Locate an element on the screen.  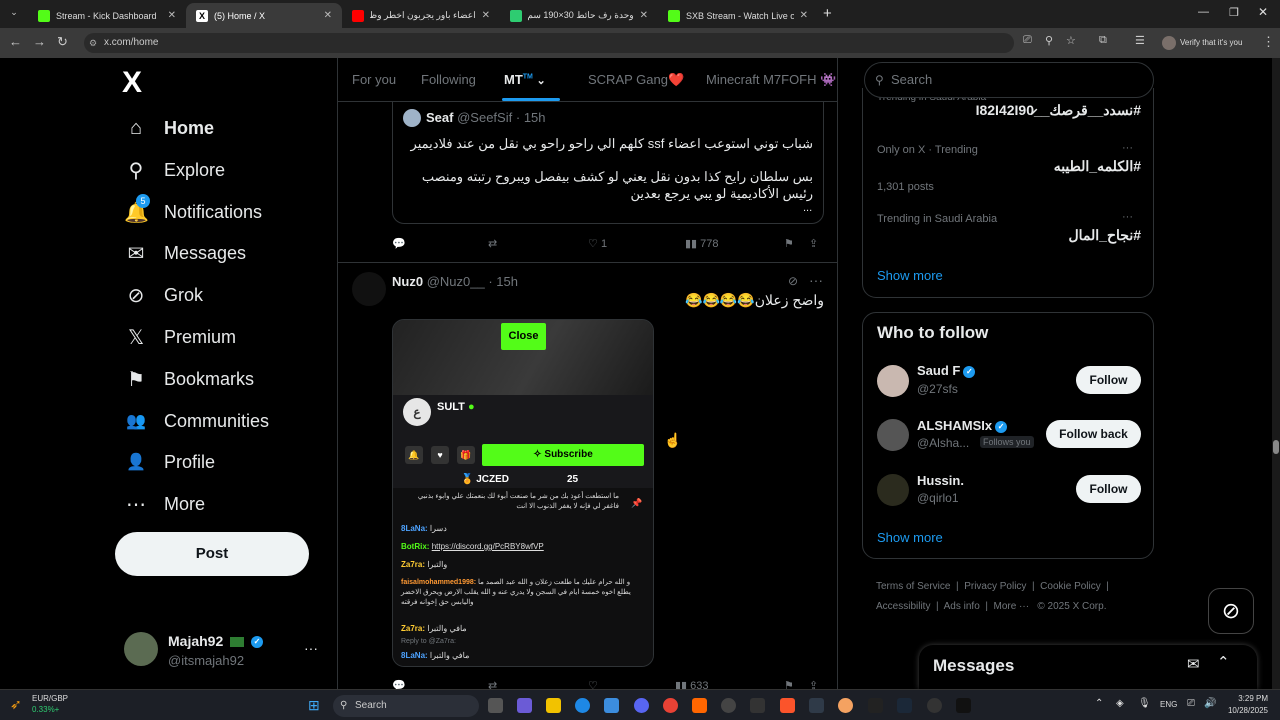
messages-drawer: Messages ✉ ⌃ is located at coordinates (1088, 667).